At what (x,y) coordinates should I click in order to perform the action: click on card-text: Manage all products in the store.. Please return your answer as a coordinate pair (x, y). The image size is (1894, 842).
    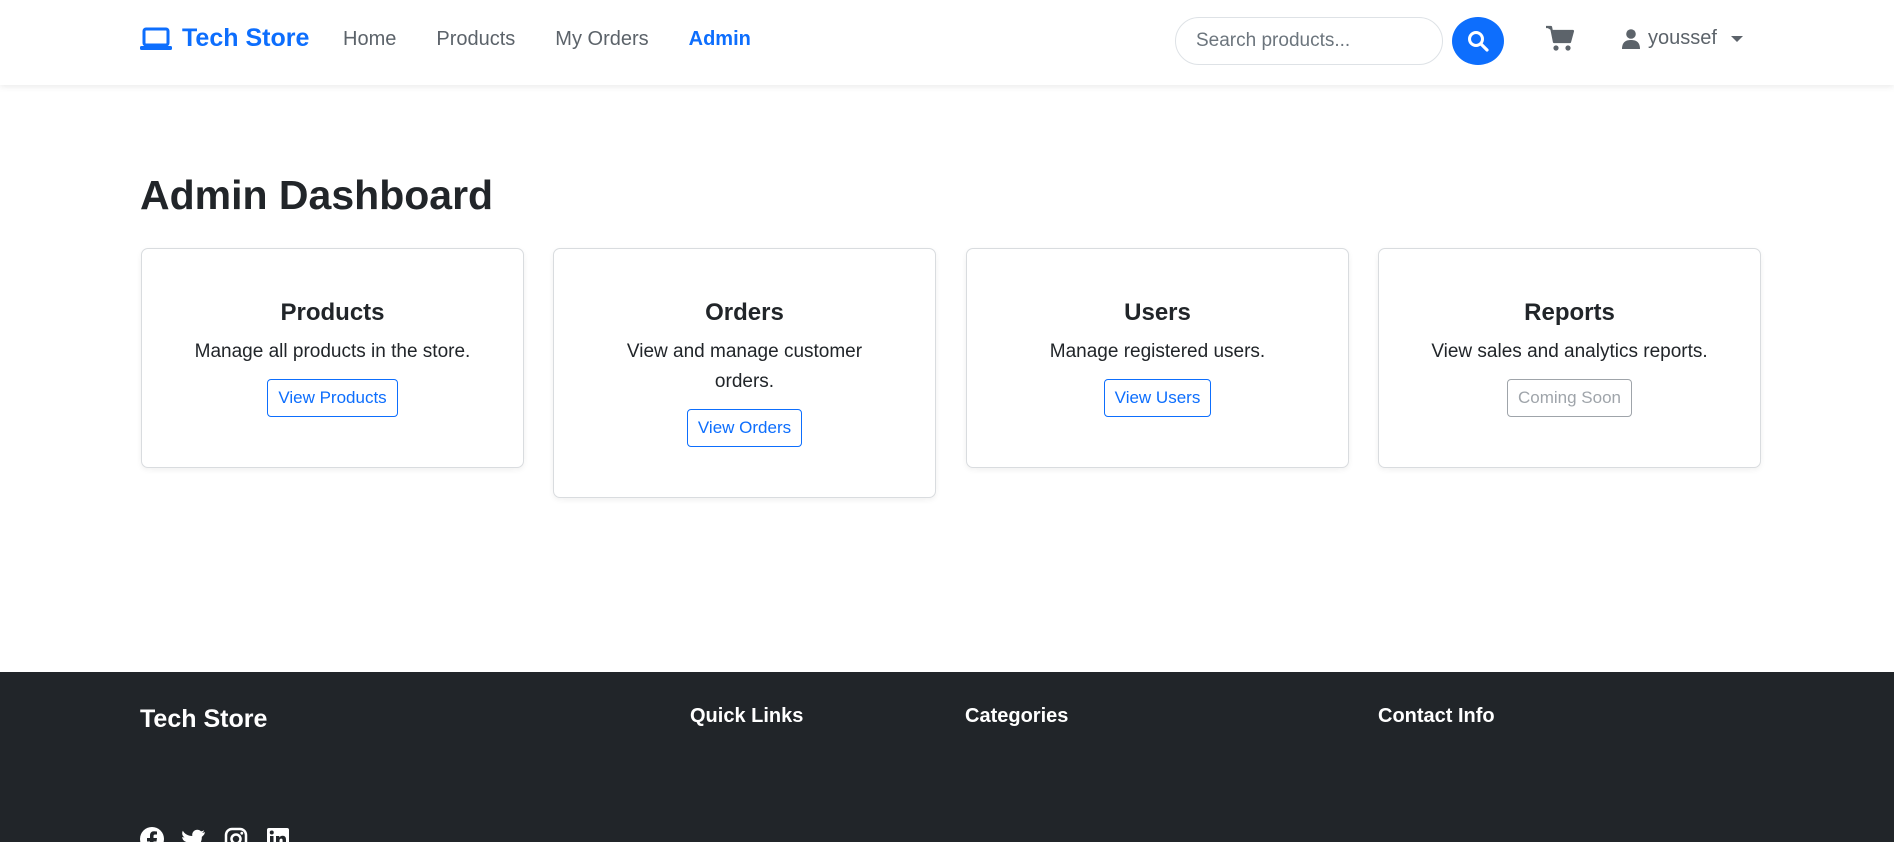
    Looking at the image, I should click on (332, 351).